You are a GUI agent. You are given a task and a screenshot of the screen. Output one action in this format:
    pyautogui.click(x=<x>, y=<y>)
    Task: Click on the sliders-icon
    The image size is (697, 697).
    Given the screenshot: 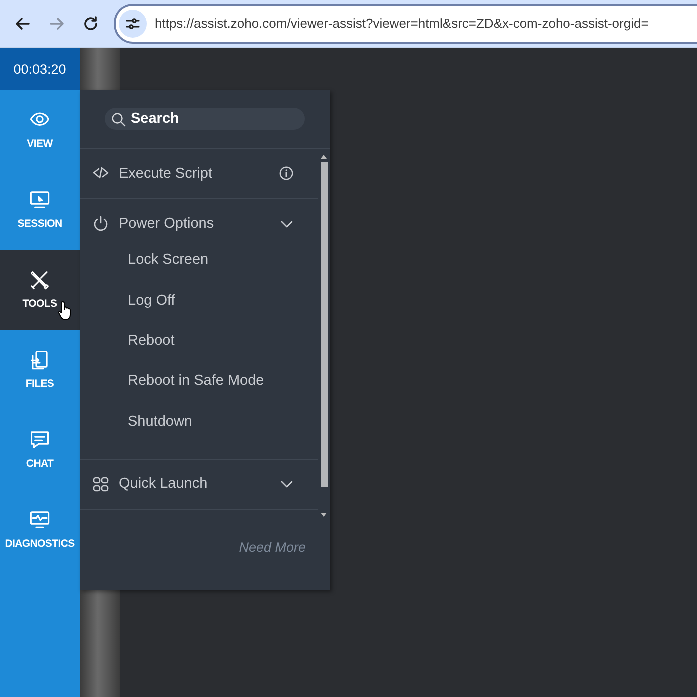 What is the action you would take?
    pyautogui.click(x=133, y=24)
    